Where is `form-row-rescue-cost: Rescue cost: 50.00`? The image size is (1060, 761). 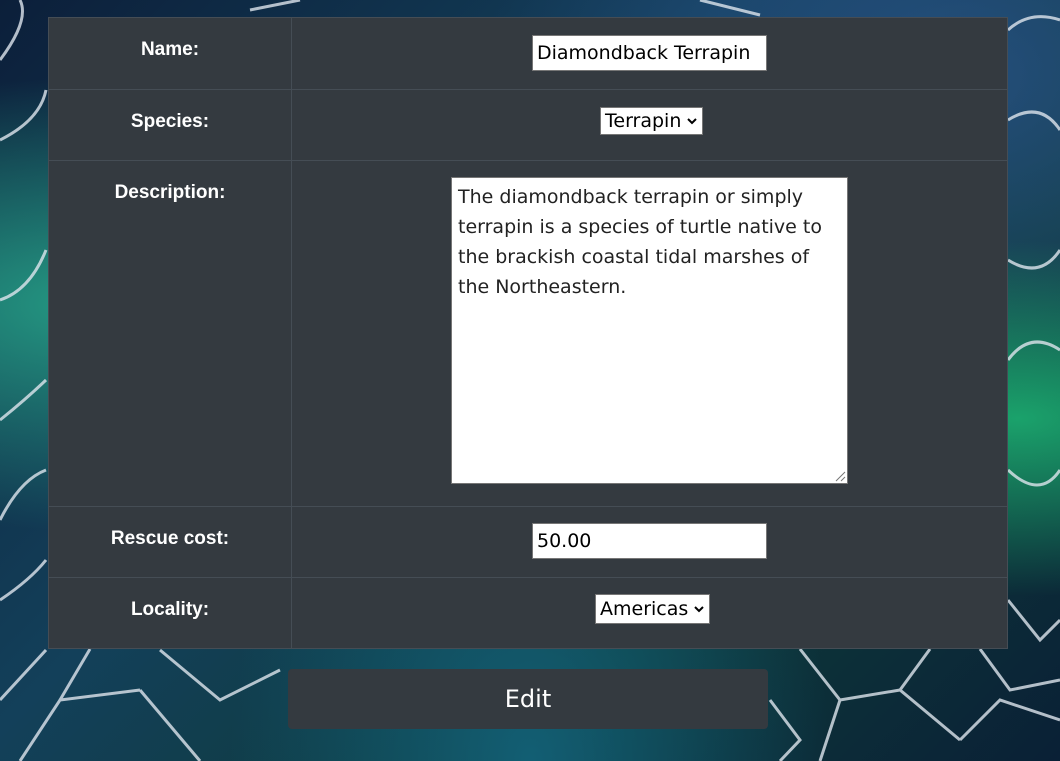 form-row-rescue-cost: Rescue cost: 50.00 is located at coordinates (528, 542).